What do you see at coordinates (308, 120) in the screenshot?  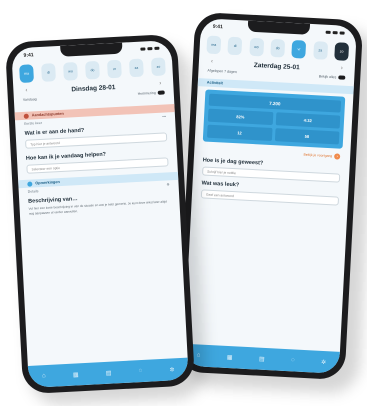 I see `metric-cell: 4:32` at bounding box center [308, 120].